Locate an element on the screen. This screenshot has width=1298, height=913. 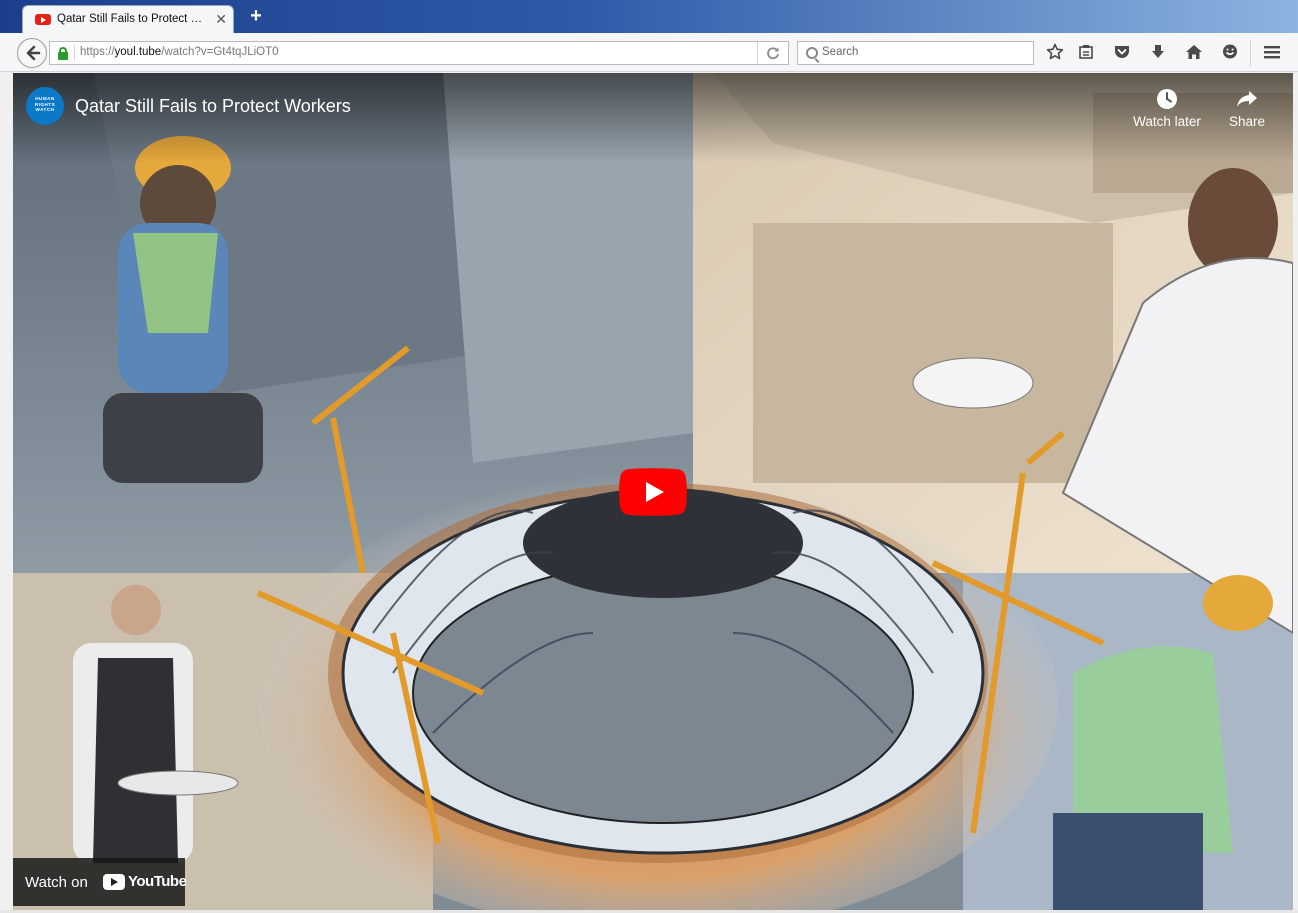
clock-icon is located at coordinates (1167, 99).